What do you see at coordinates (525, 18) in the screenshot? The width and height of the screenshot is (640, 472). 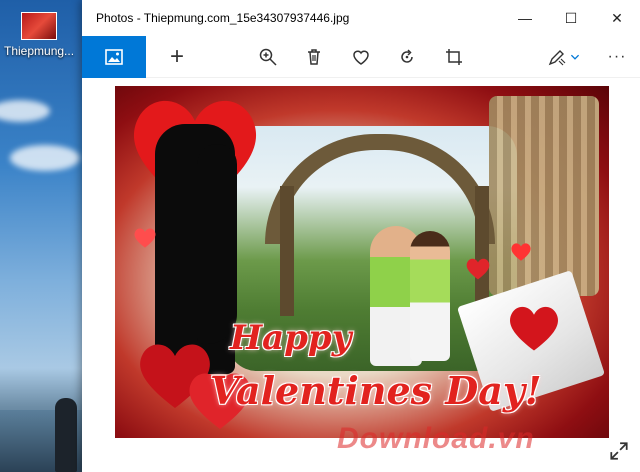 I see `minimize-button: —` at bounding box center [525, 18].